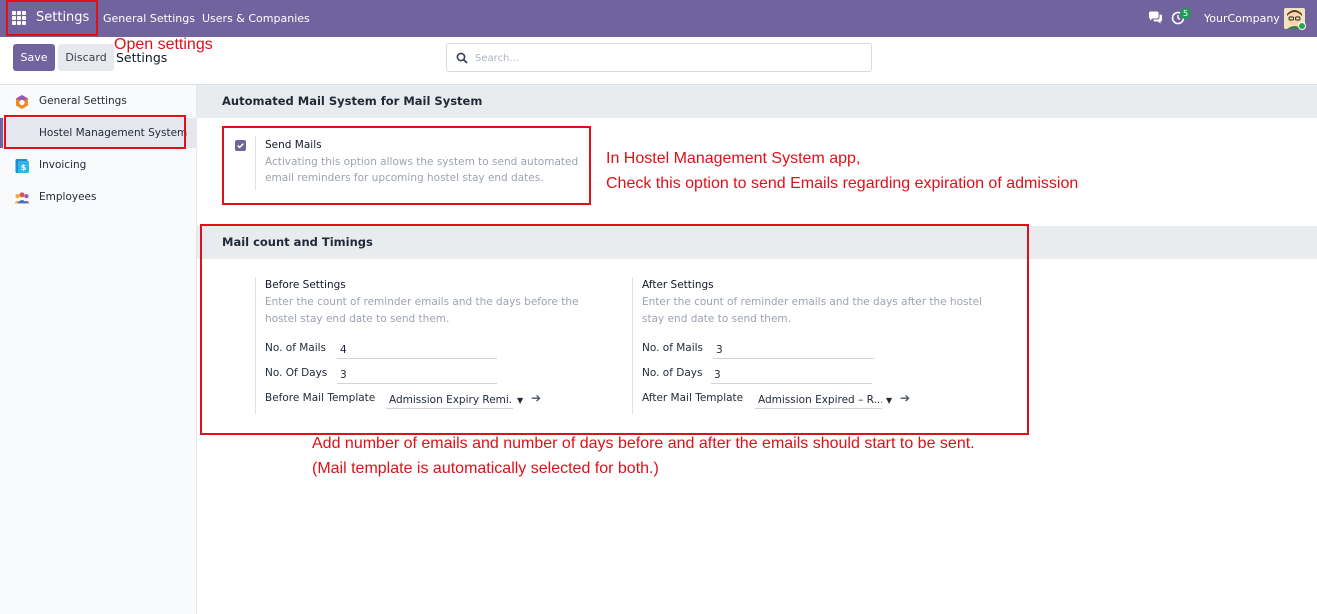 This screenshot has width=1317, height=614. I want to click on sidebar-item-label: General Settings, so click(83, 101).